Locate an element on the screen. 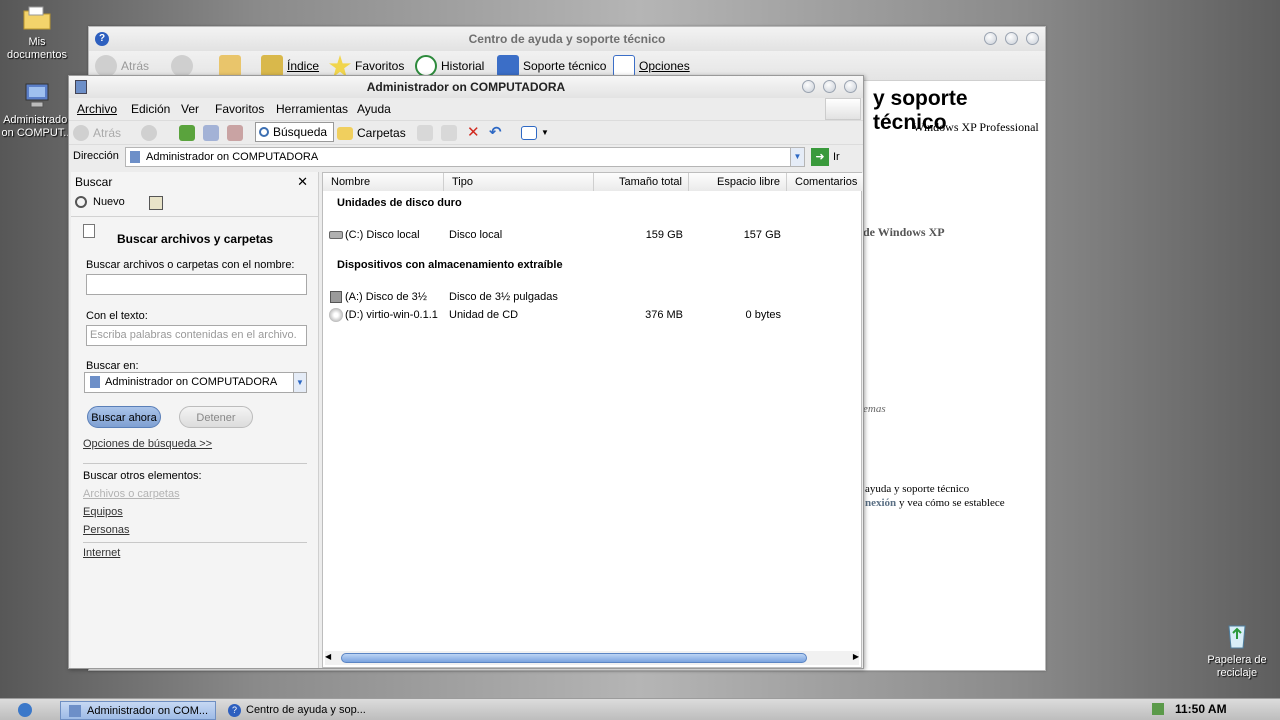  disconnect-drive-icon is located at coordinates (235, 133).